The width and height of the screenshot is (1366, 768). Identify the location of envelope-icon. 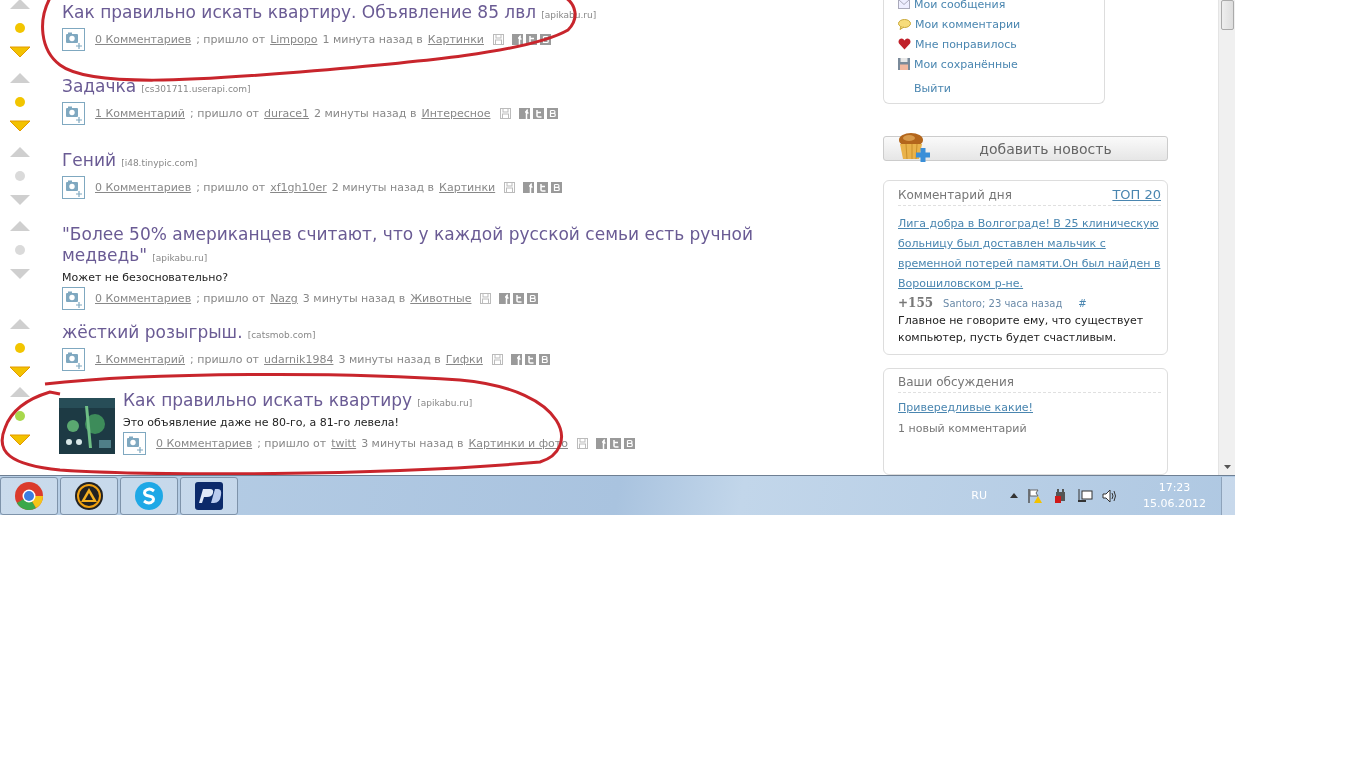
(904, 4).